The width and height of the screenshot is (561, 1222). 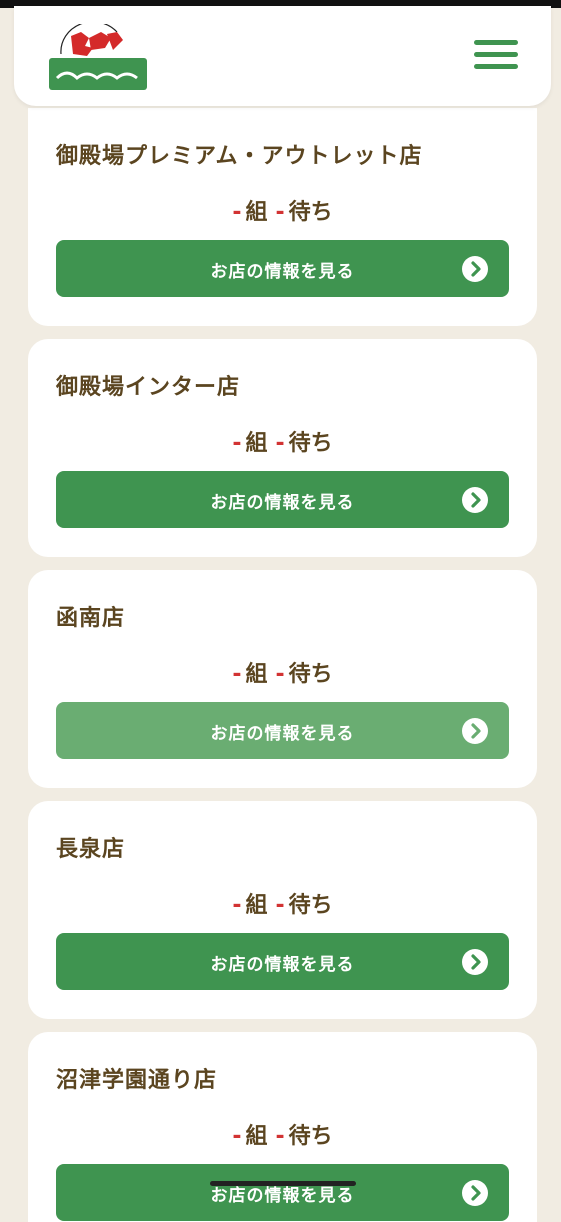 What do you see at coordinates (91, 849) in the screenshot?
I see `store-name: 長泉店` at bounding box center [91, 849].